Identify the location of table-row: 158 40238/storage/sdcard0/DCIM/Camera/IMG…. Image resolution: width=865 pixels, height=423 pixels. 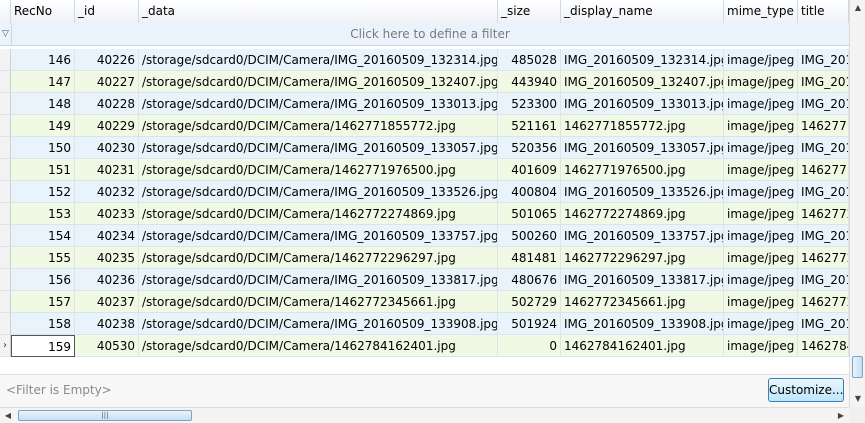
(424, 324).